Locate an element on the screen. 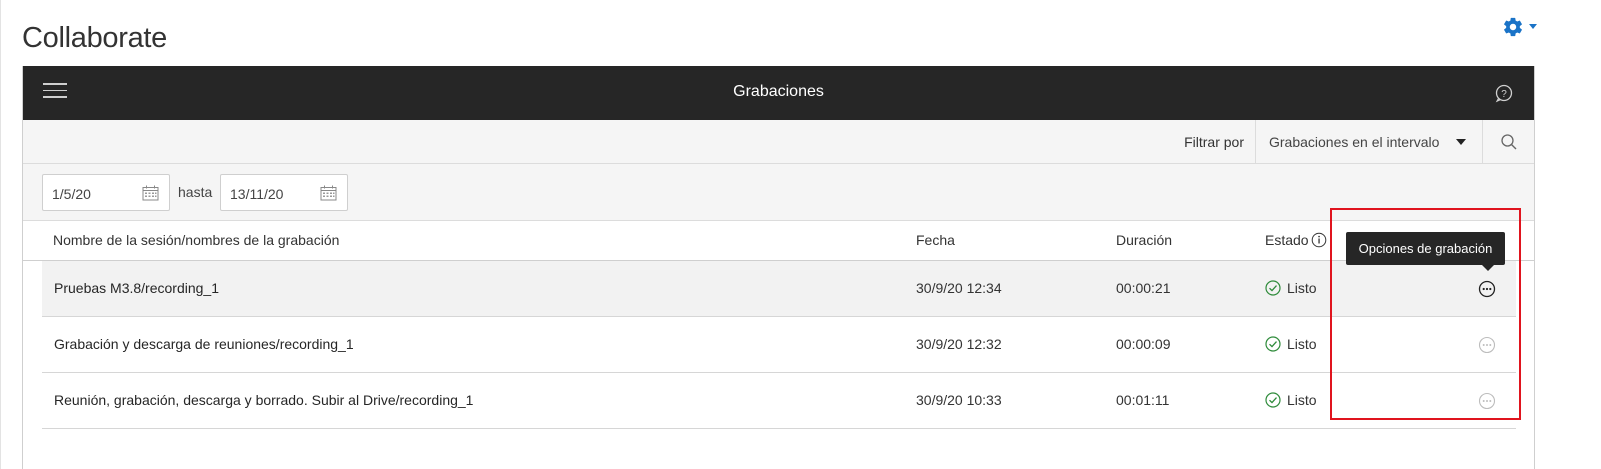 The image size is (1601, 469). date-to-value: 13/11/20 is located at coordinates (257, 194).